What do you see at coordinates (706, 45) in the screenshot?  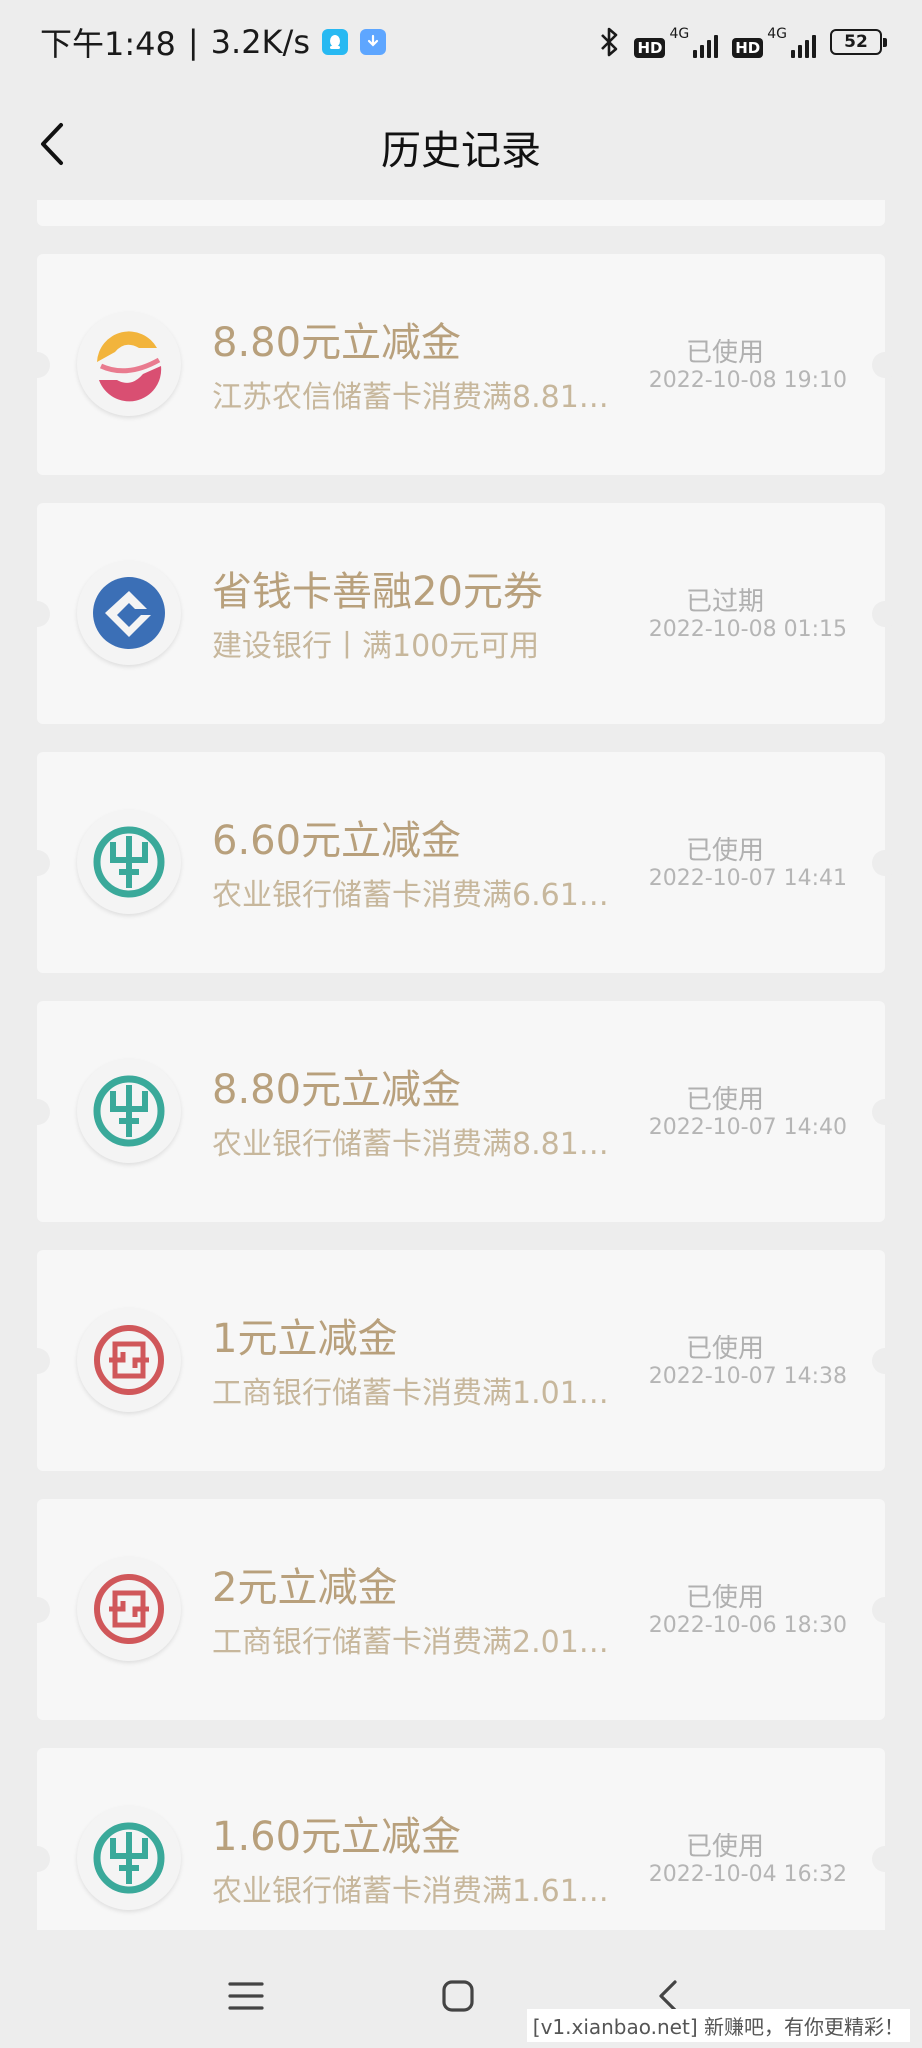 I see `signal-bars-1-icon` at bounding box center [706, 45].